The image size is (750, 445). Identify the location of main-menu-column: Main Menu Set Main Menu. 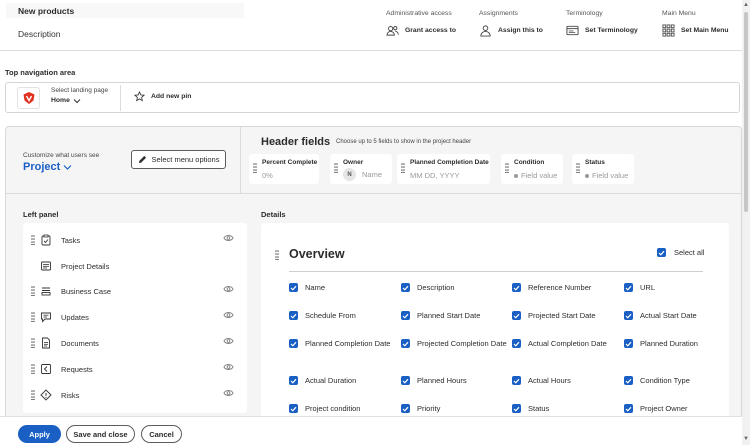
(695, 23).